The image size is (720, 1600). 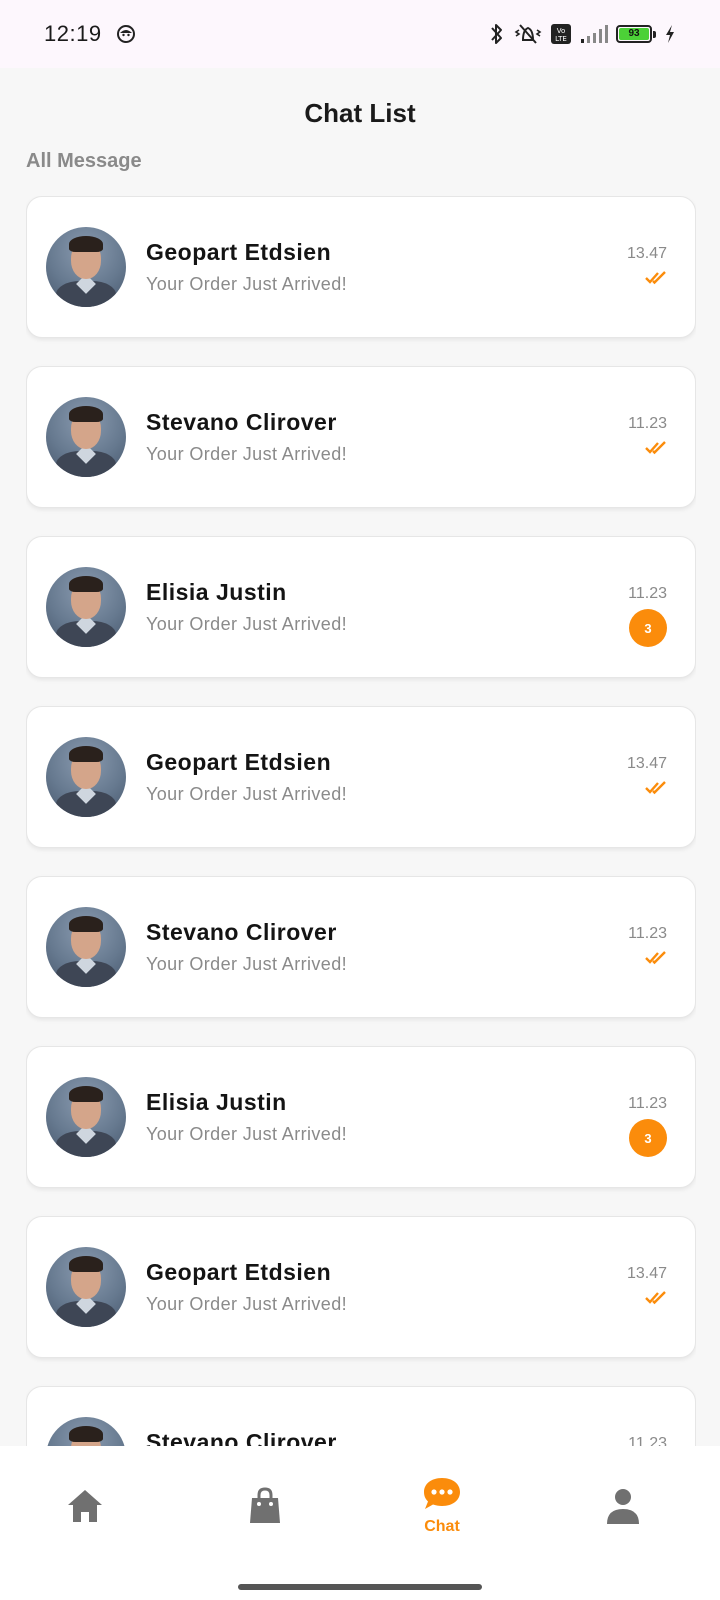 I want to click on nav-shop, so click(x=265, y=1506).